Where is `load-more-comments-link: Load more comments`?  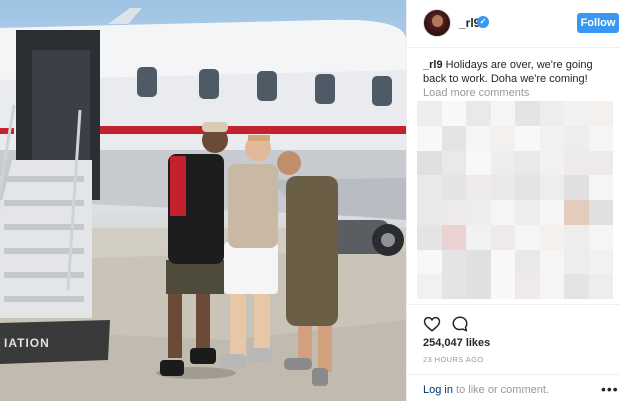 load-more-comments-link: Load more comments is located at coordinates (476, 93).